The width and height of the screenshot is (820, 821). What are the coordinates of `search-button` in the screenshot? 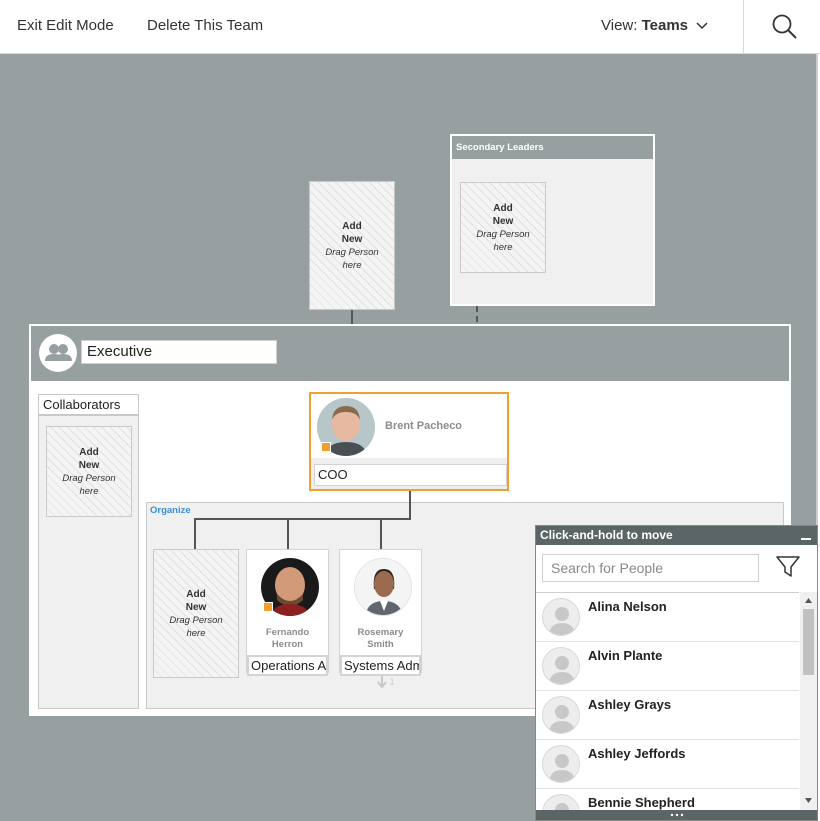 It's located at (781, 27).